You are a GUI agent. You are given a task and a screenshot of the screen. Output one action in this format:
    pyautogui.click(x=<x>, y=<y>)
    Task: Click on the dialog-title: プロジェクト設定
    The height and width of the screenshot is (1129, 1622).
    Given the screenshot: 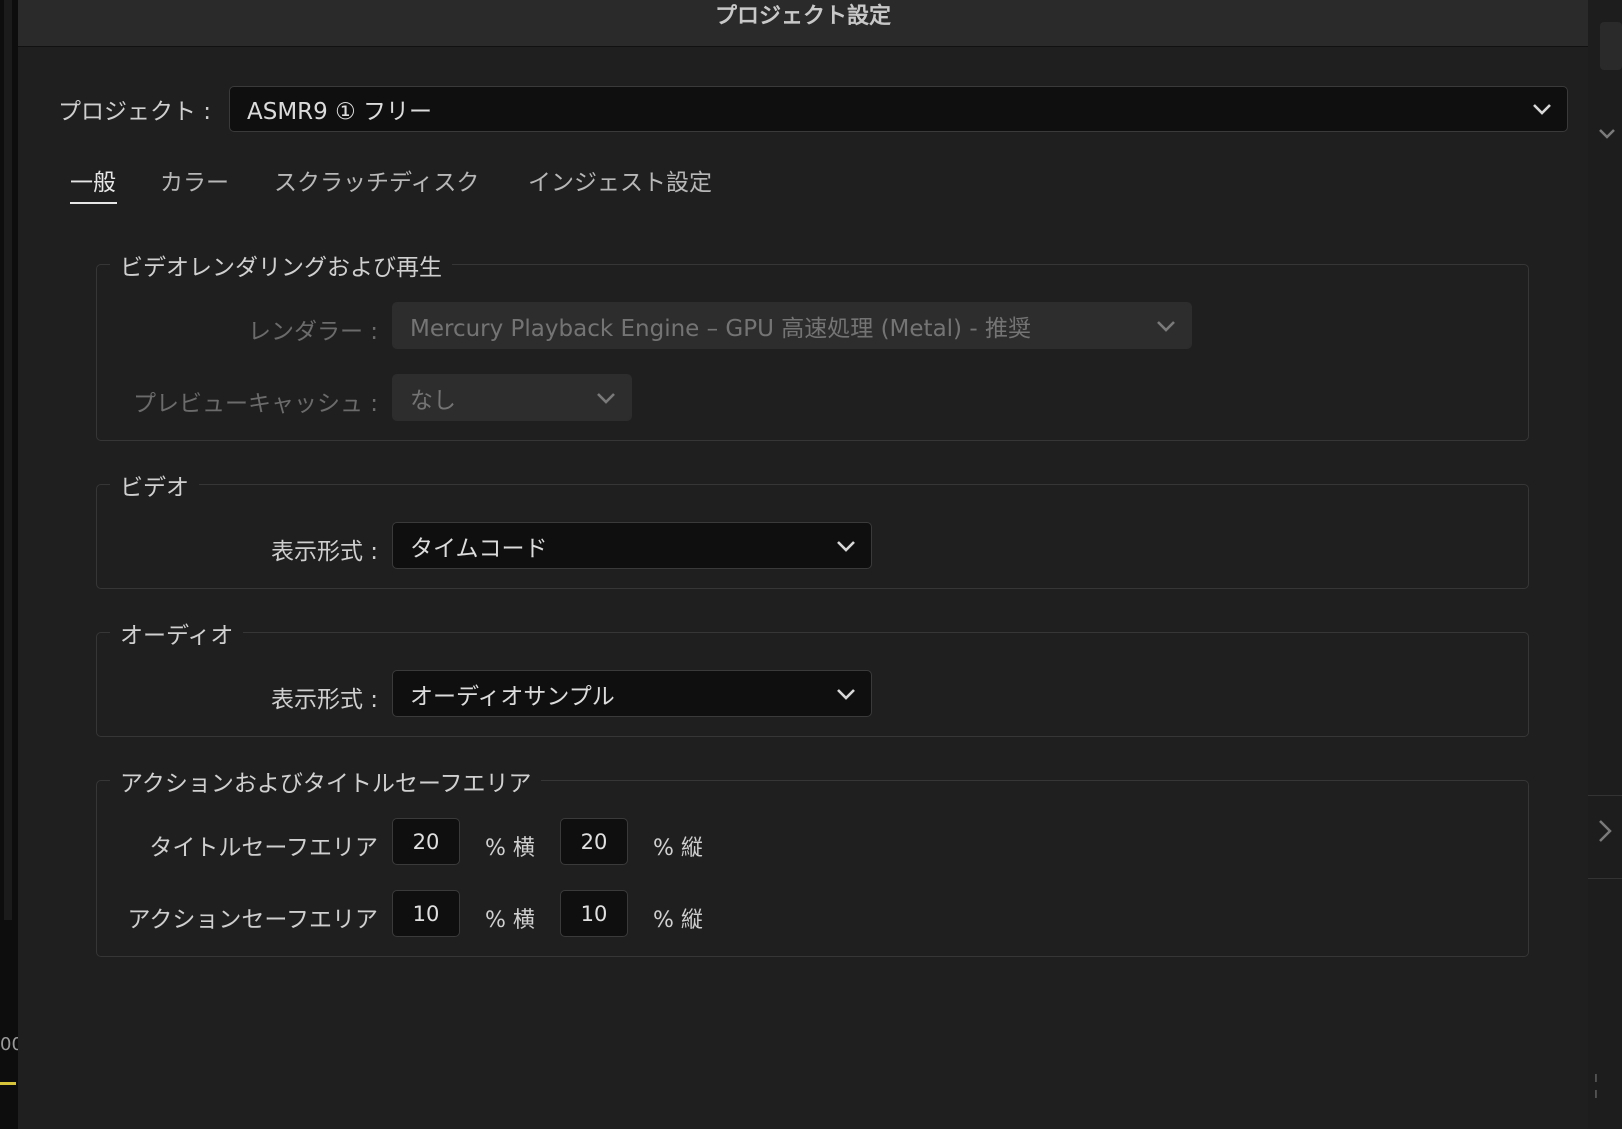 What is the action you would take?
    pyautogui.click(x=802, y=16)
    